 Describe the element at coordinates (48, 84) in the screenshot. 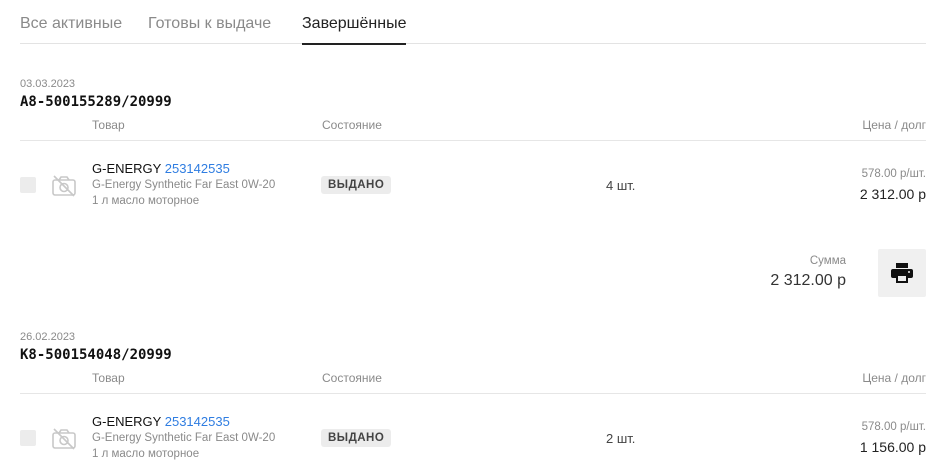

I see `order-date: 03.03.2023` at that location.